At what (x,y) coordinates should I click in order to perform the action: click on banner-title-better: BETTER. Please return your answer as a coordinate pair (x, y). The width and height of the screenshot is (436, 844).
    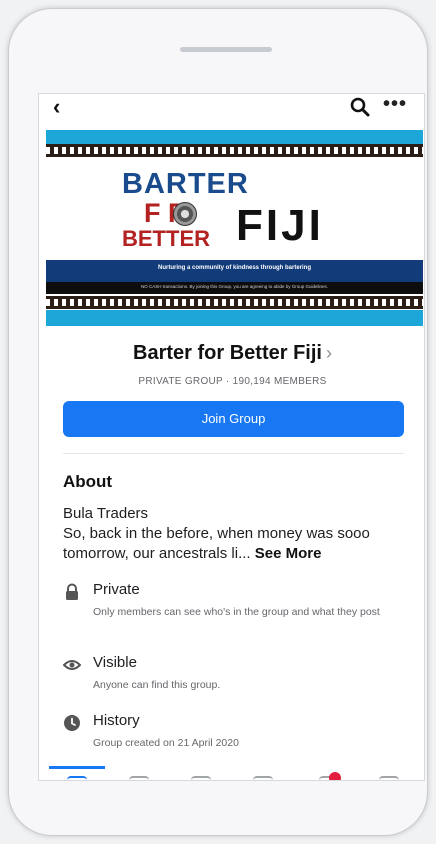
    Looking at the image, I should click on (166, 238).